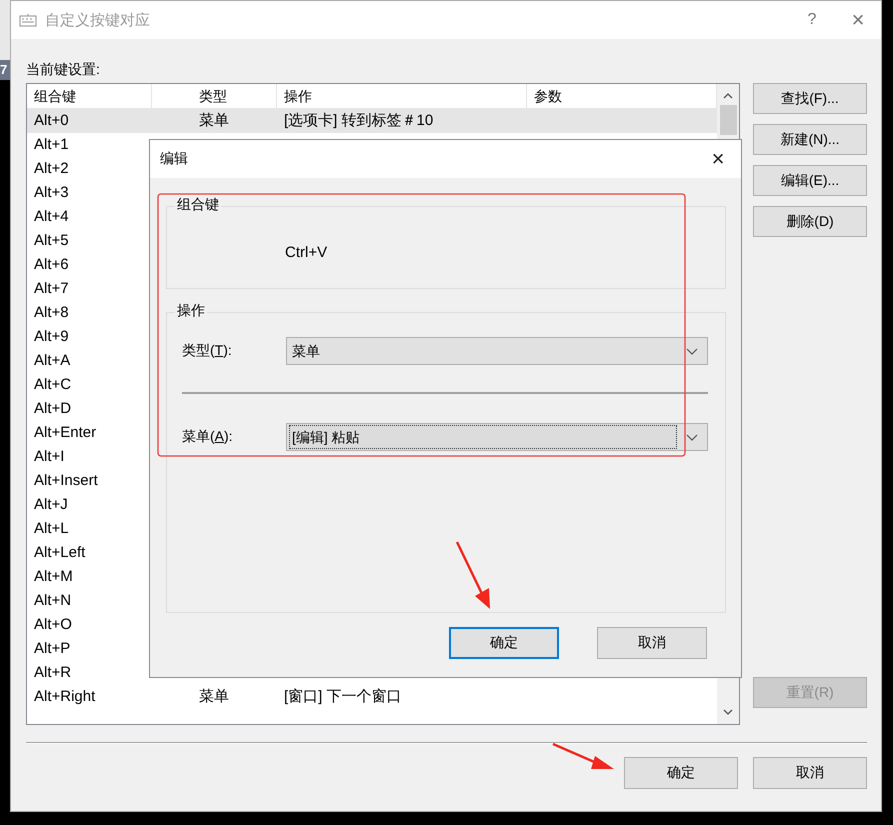 This screenshot has height=825, width=893. I want to click on window-title: 自定义按键对应, so click(98, 20).